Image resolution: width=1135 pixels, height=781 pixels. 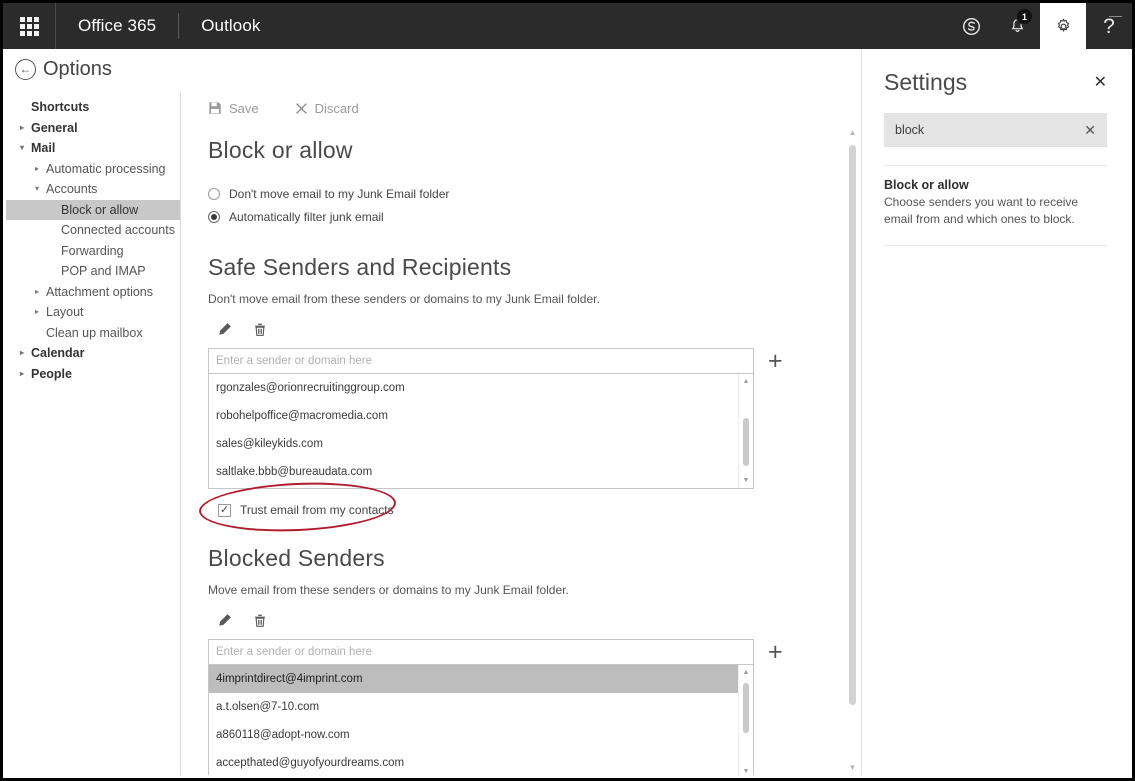 I want to click on options-header: ← Options, so click(x=93, y=69).